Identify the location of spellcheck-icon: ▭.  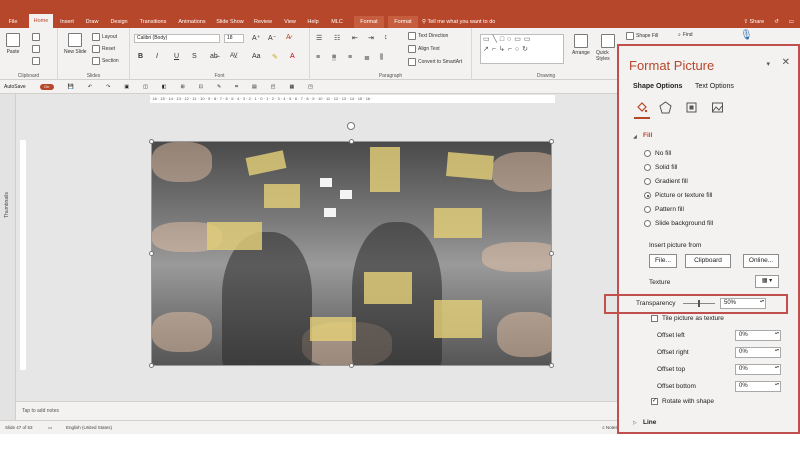
(50, 428).